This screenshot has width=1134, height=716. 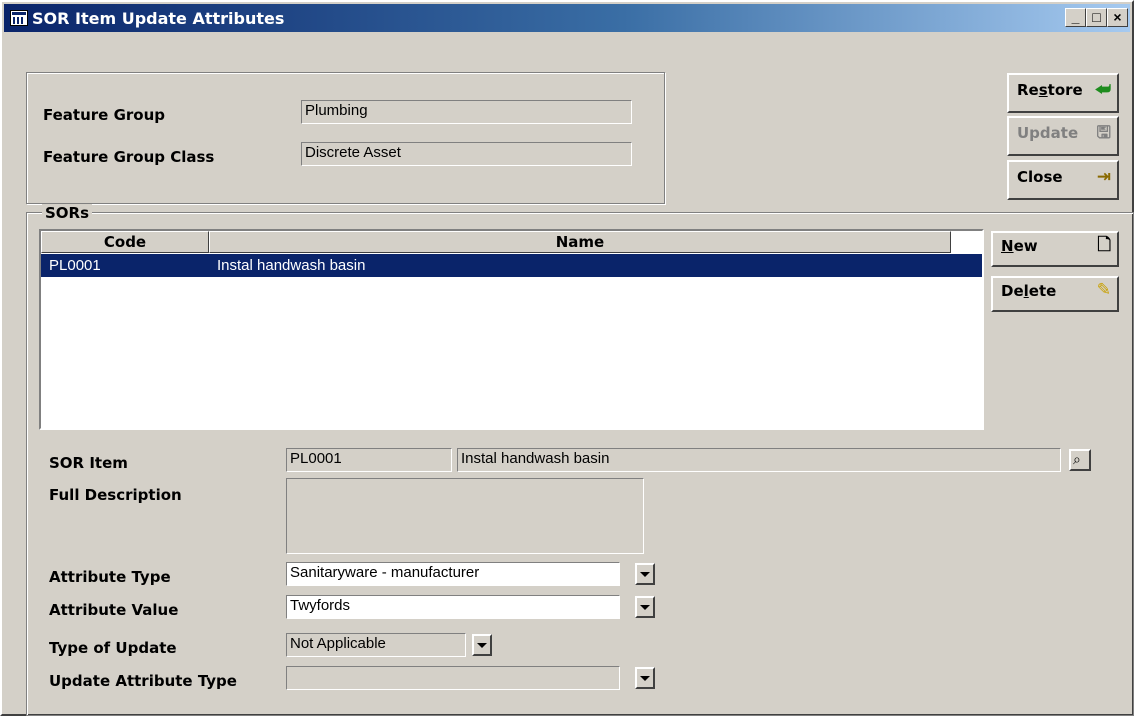 What do you see at coordinates (158, 18) in the screenshot?
I see `window-title: SOR Item Update Attributes` at bounding box center [158, 18].